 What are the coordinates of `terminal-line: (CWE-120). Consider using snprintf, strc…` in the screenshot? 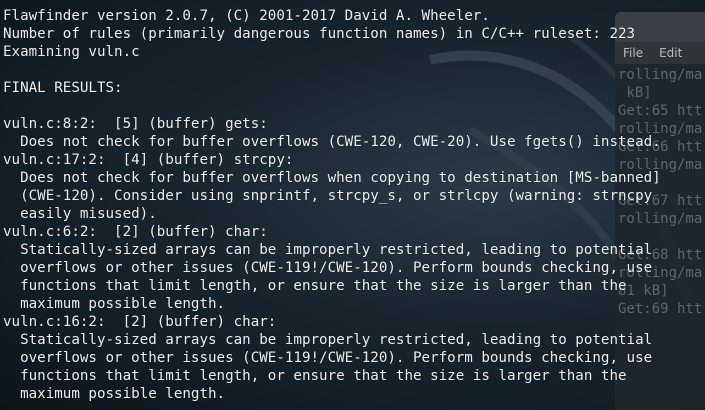 It's located at (328, 196).